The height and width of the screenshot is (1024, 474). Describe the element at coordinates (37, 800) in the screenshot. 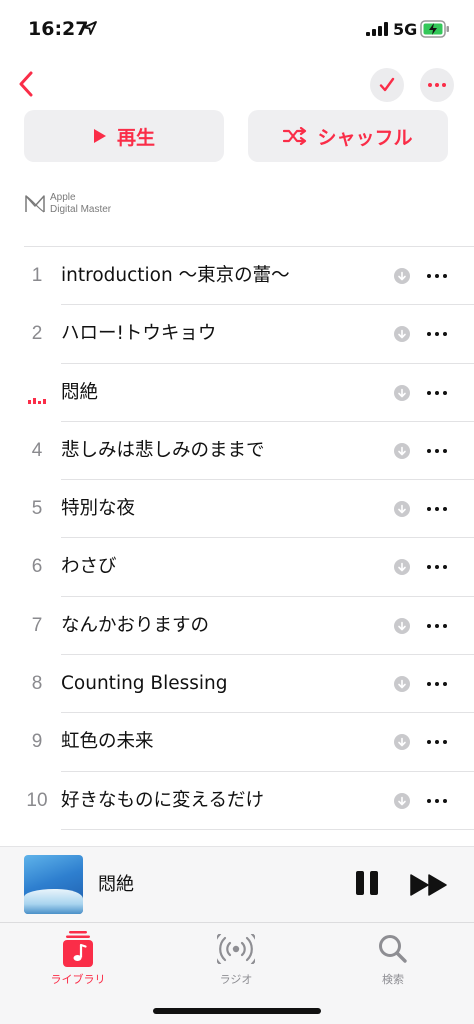

I see `track-number: 10` at that location.